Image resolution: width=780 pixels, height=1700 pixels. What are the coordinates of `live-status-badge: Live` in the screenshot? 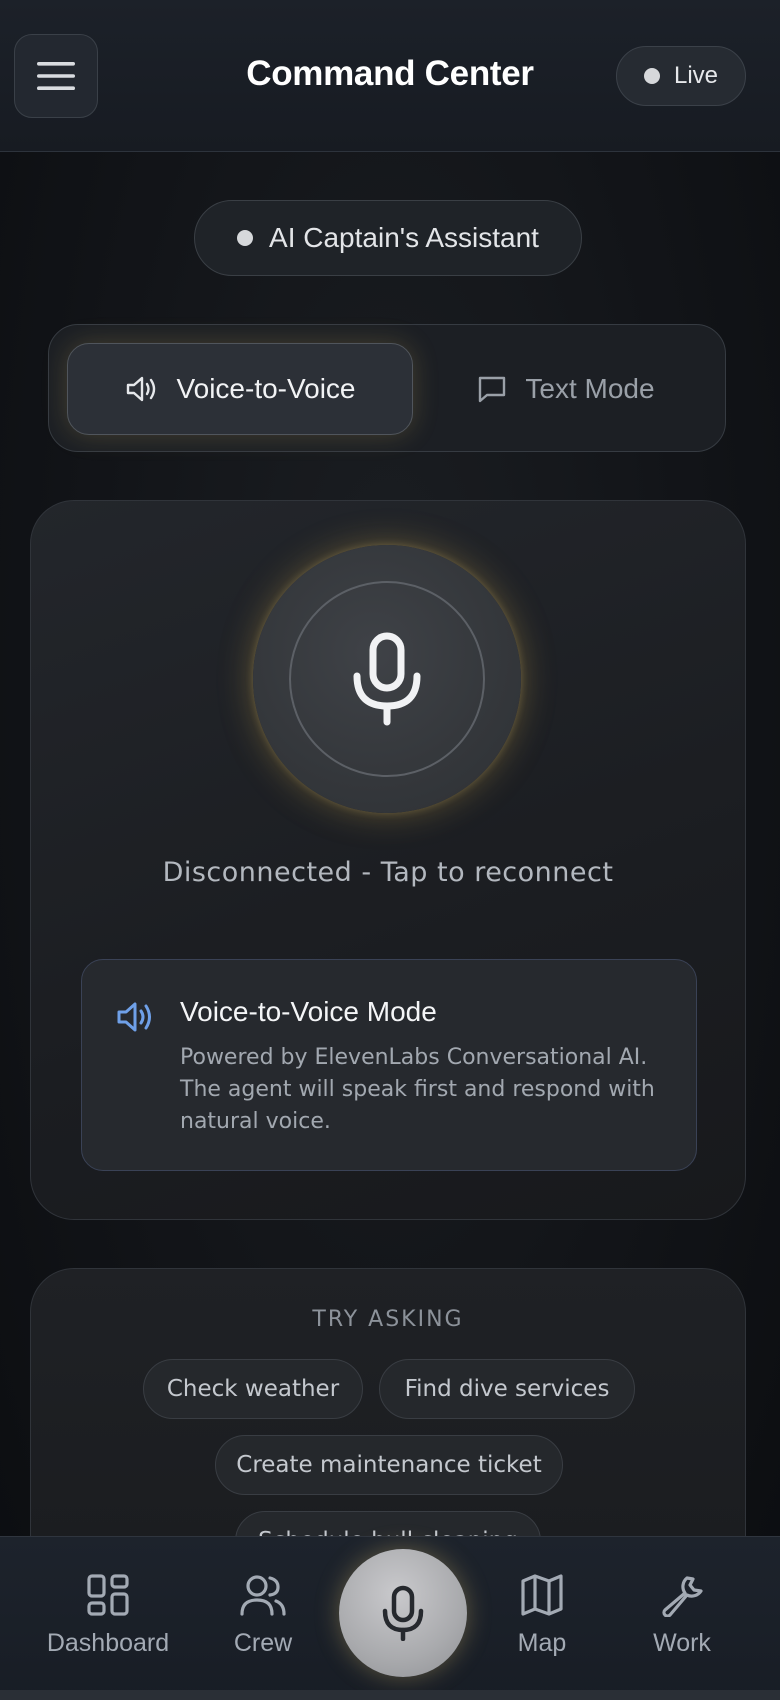 It's located at (681, 76).